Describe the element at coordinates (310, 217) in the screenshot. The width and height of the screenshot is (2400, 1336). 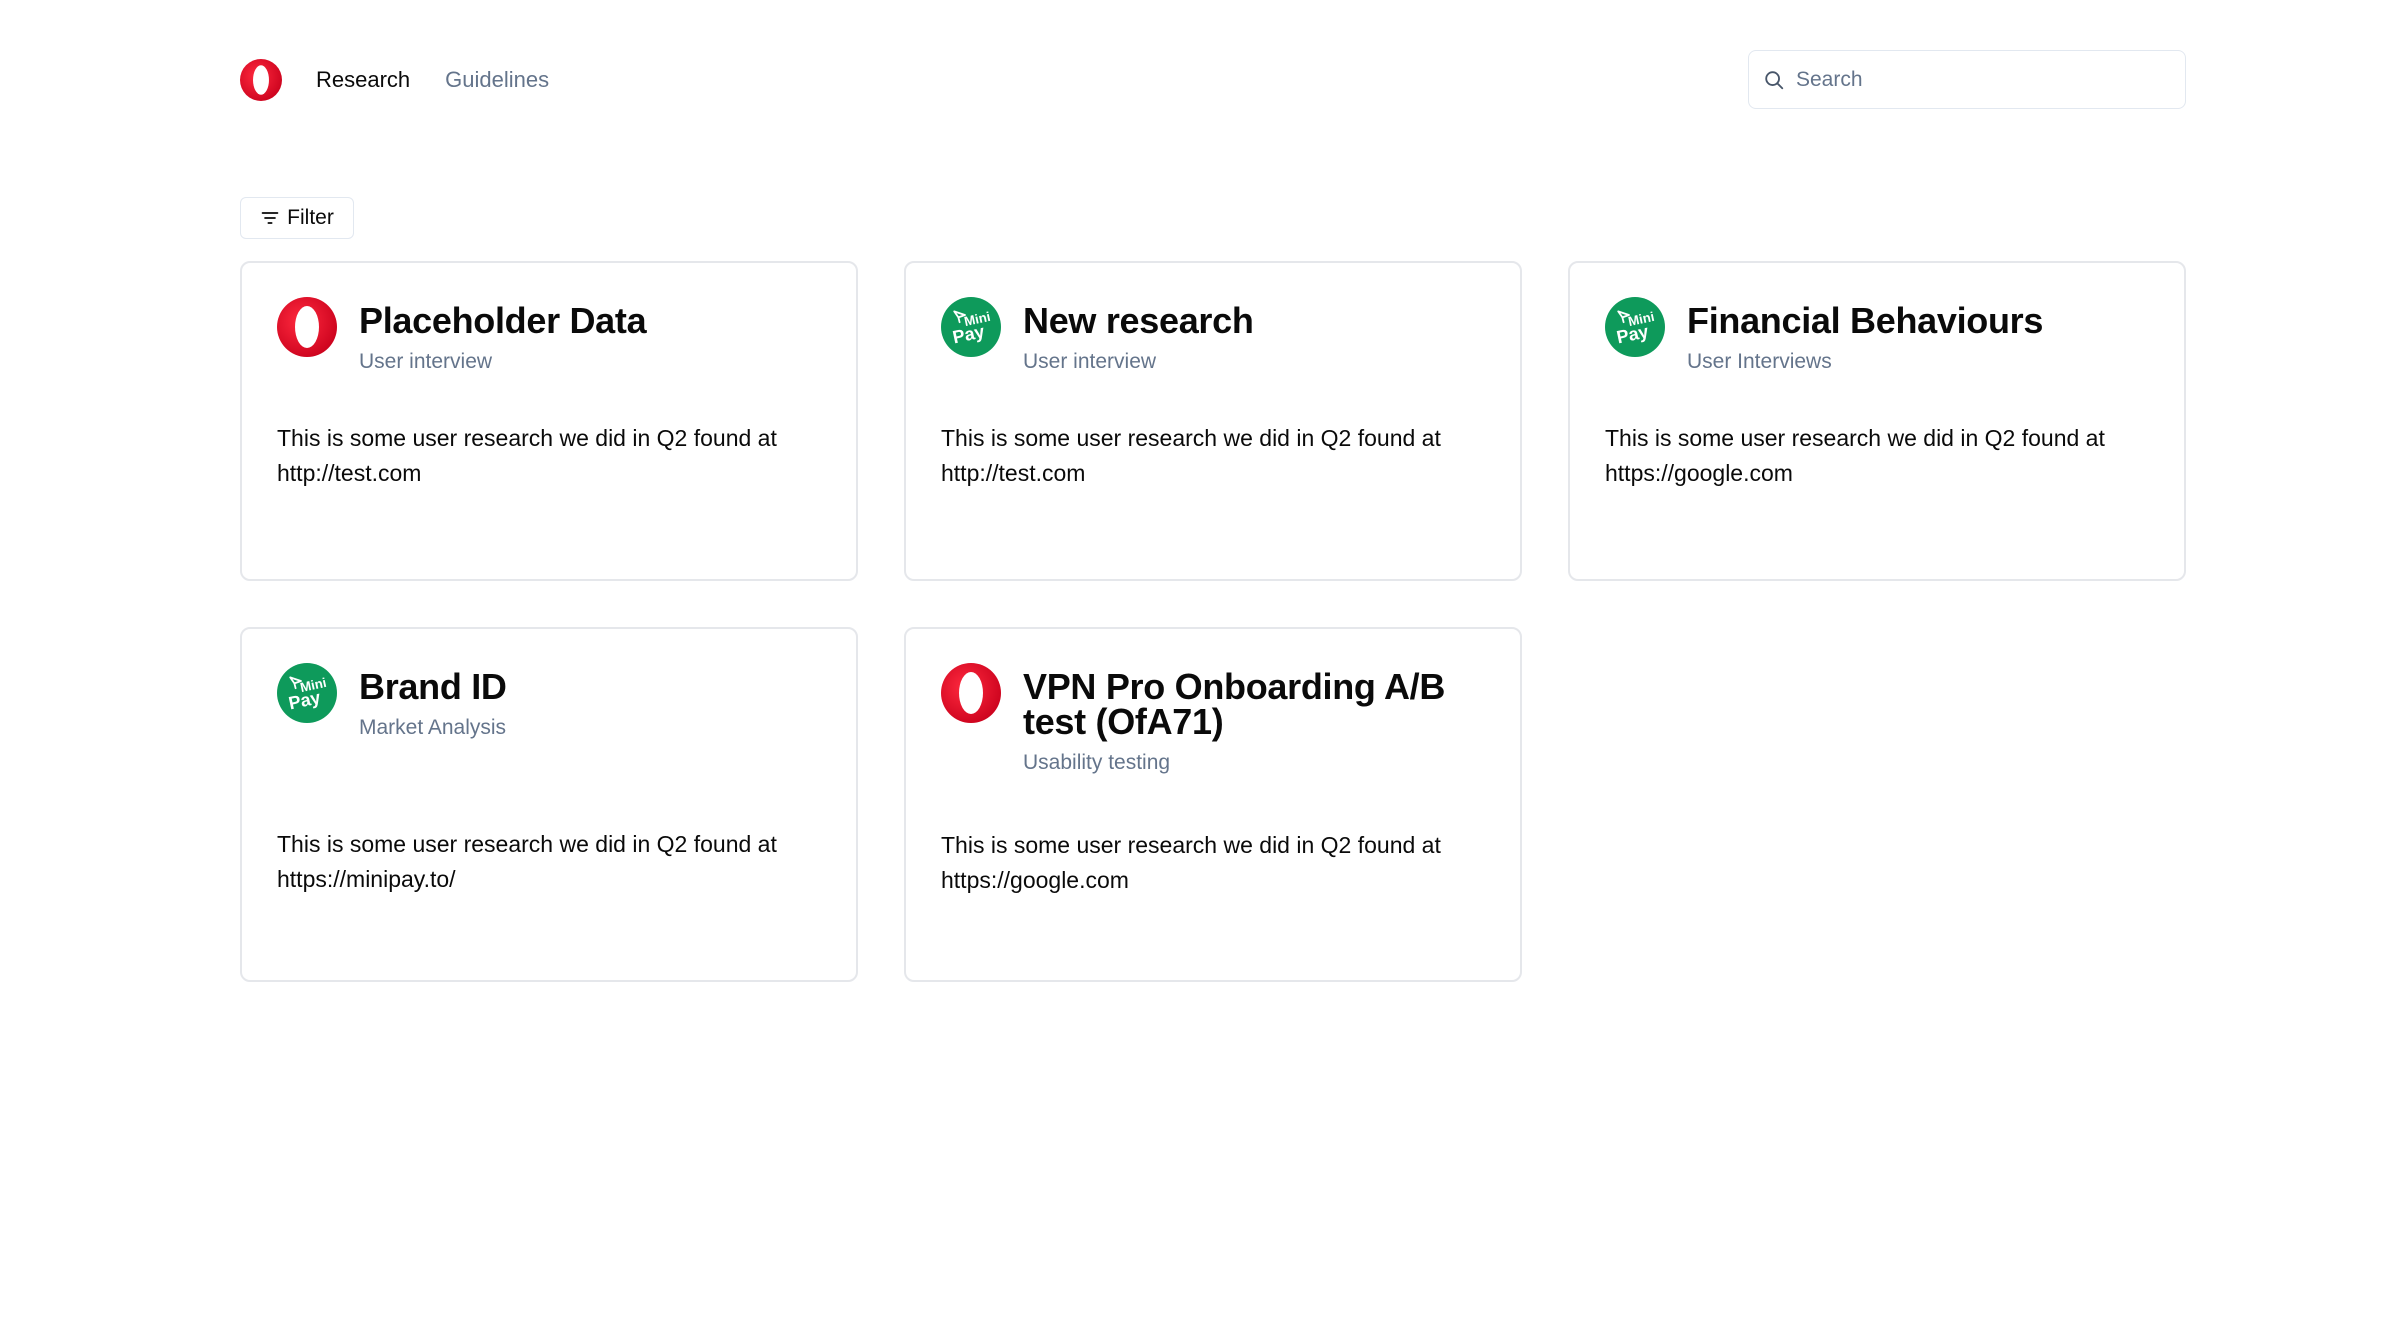
I see `filter-label: Filter` at that location.